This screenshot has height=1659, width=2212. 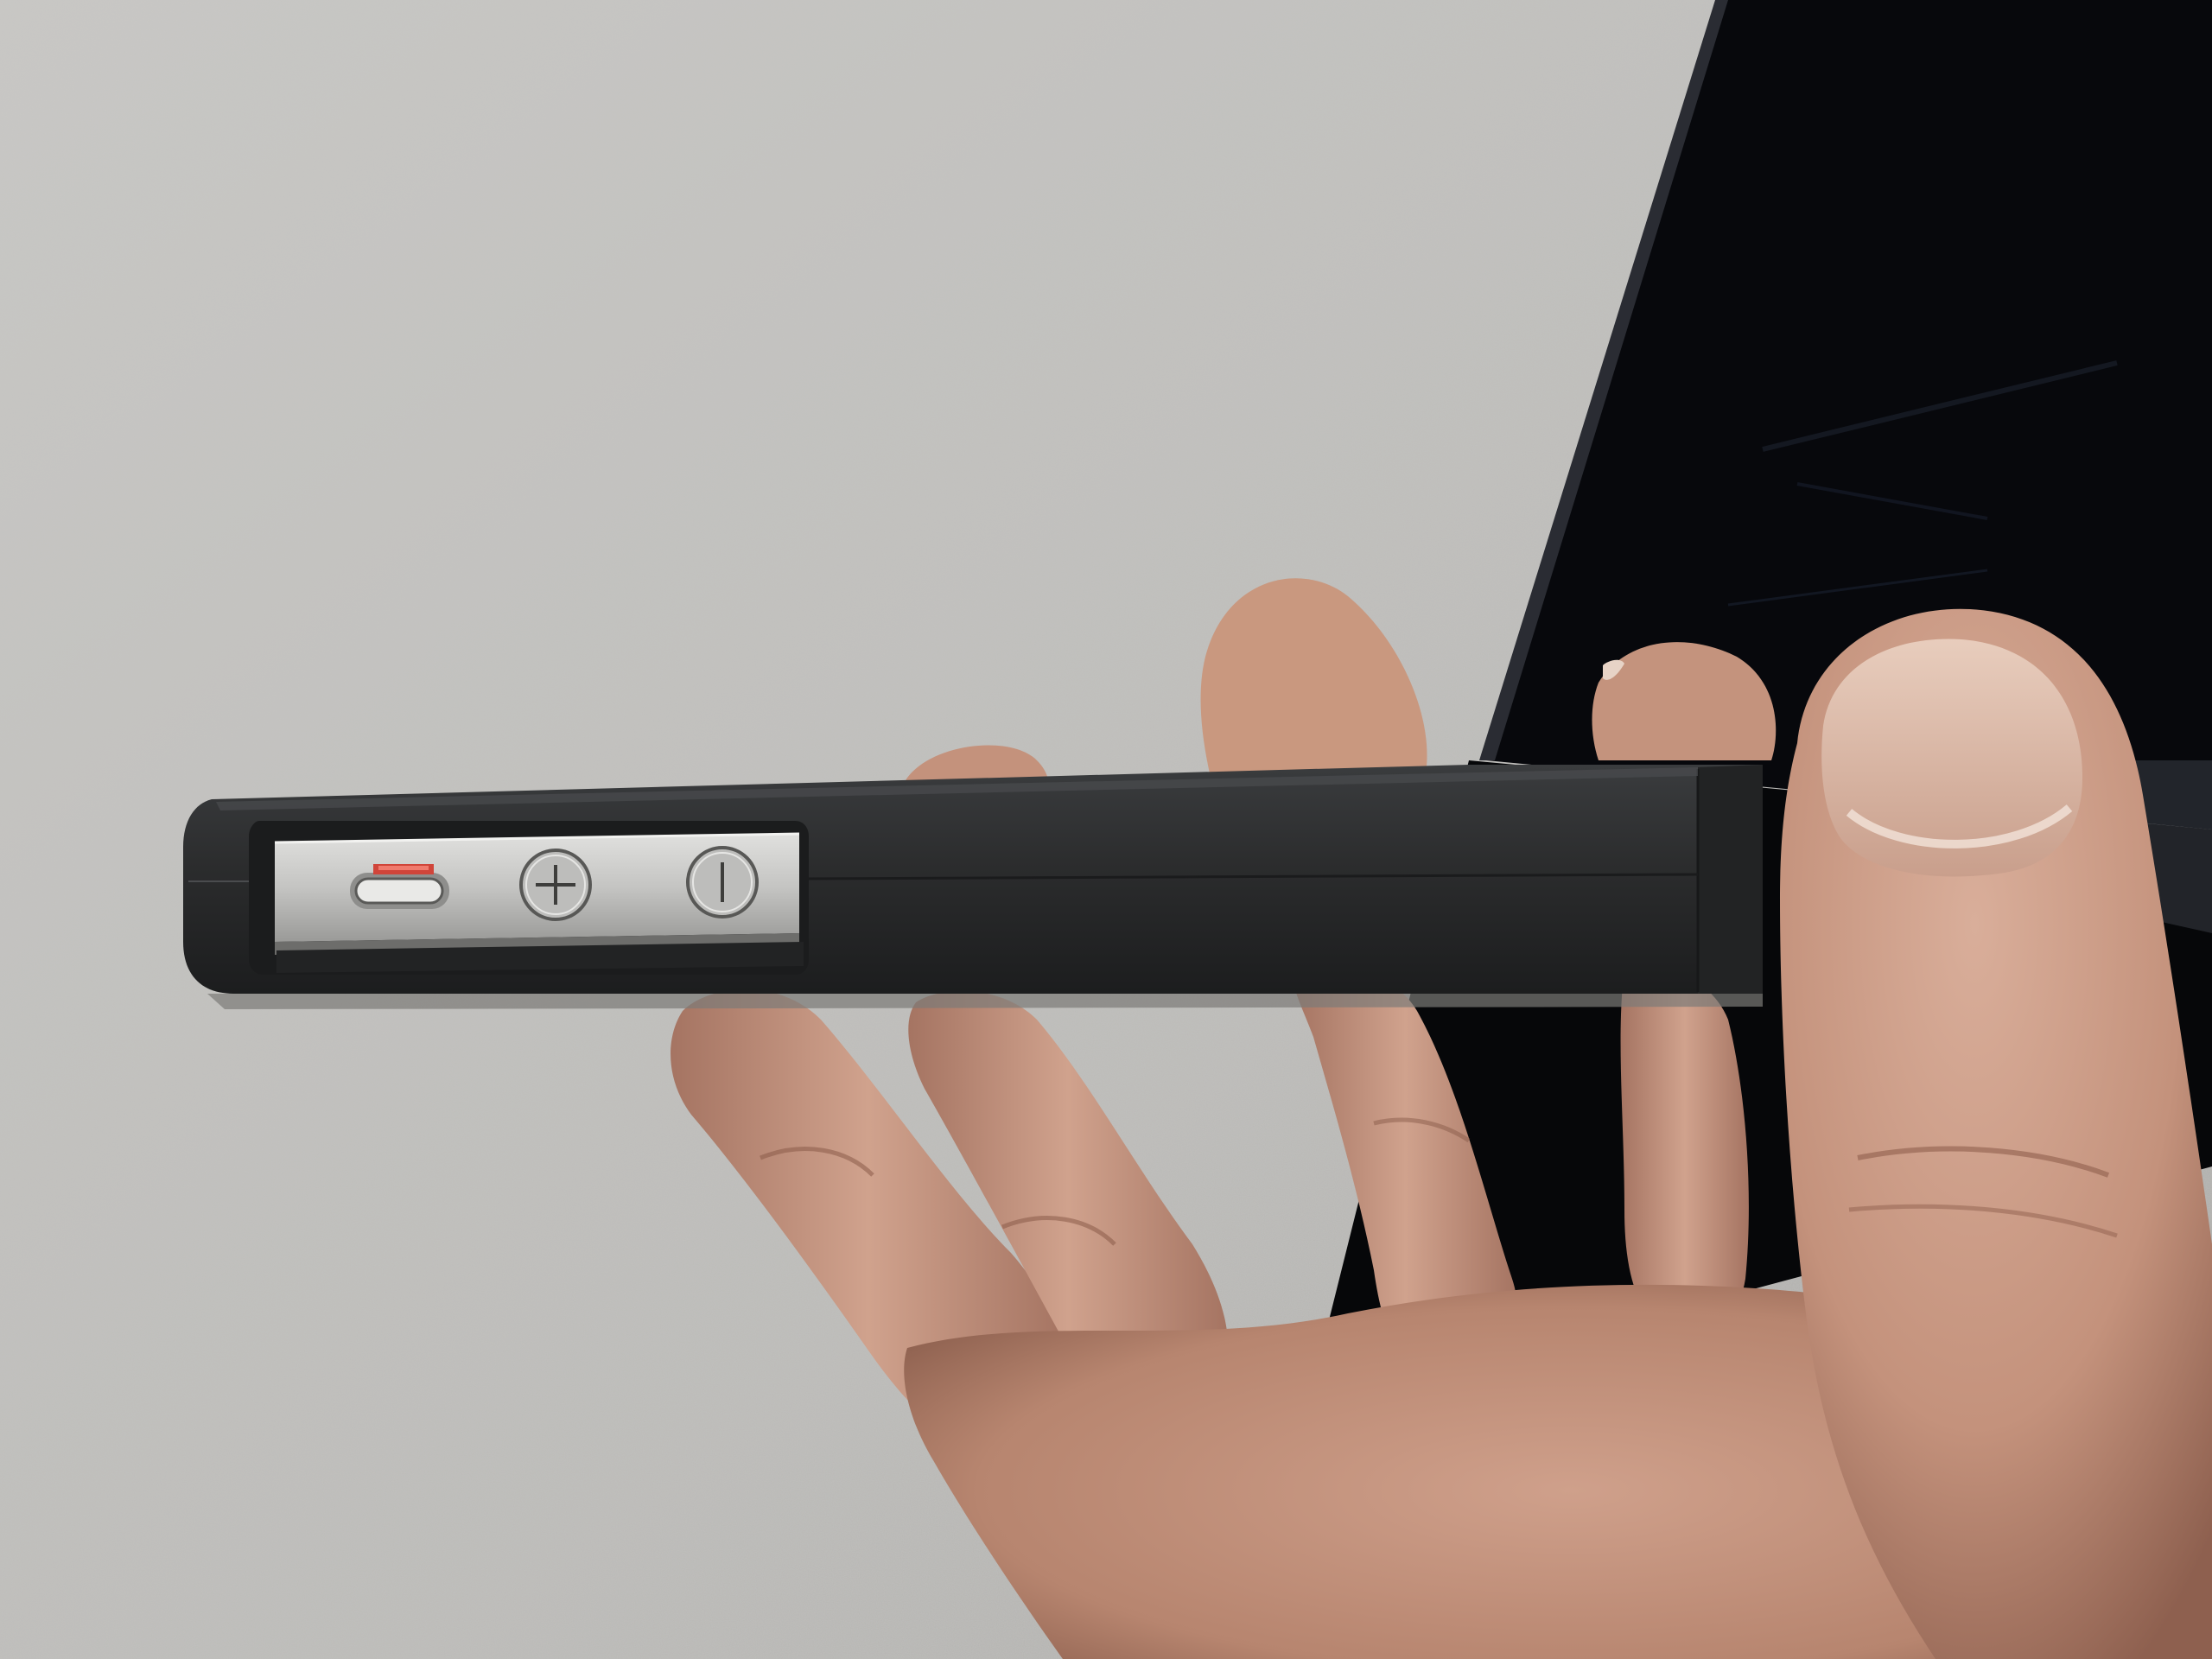 I want to click on volume-up-icon, so click(x=555, y=885).